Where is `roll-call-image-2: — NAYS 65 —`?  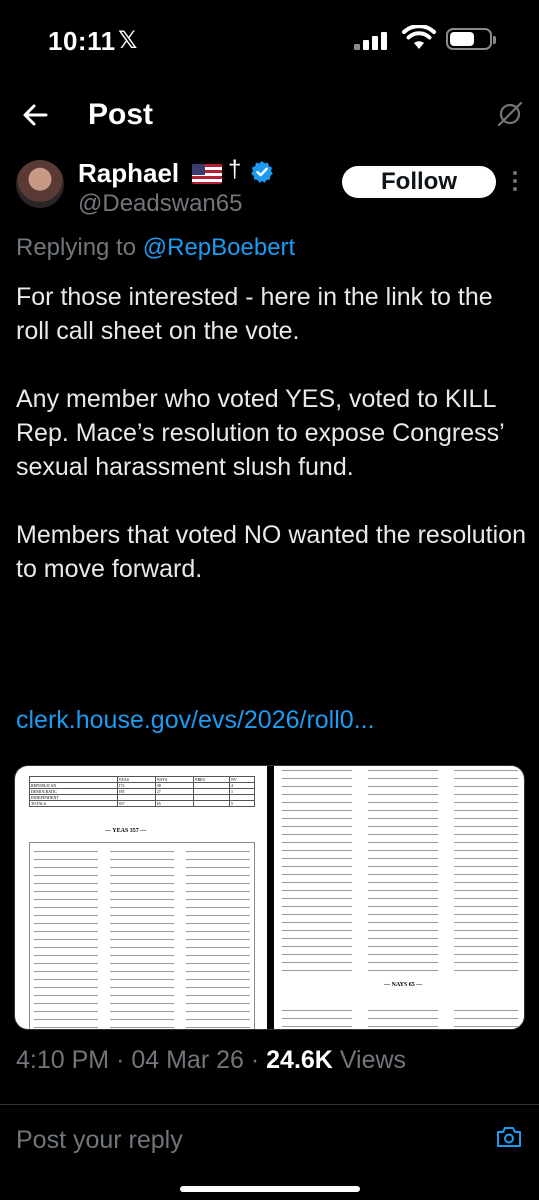
roll-call-image-2: — NAYS 65 — is located at coordinates (399, 897).